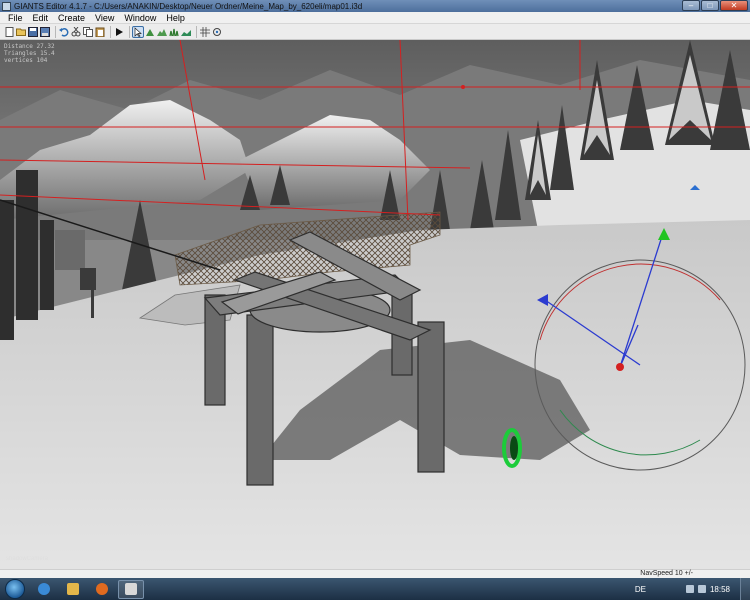 This screenshot has width=750, height=600. I want to click on foliage-icon, so click(174, 32).